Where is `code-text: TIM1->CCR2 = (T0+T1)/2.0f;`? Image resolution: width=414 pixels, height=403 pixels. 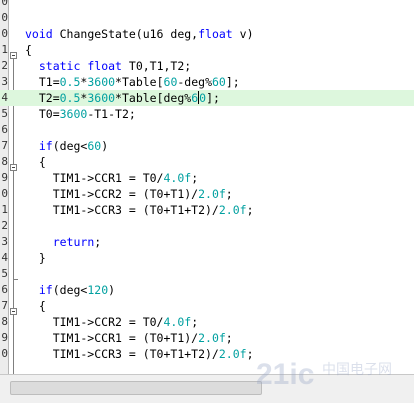
code-text: TIM1->CCR2 = (T0+T1)/2.0f; is located at coordinates (129, 194).